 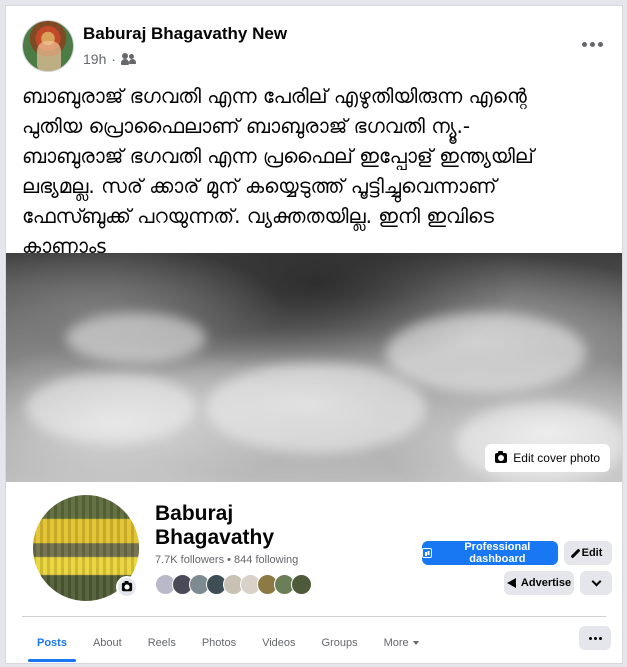 What do you see at coordinates (185, 34) in the screenshot?
I see `author-name: Baburaj Bhagavathy New` at bounding box center [185, 34].